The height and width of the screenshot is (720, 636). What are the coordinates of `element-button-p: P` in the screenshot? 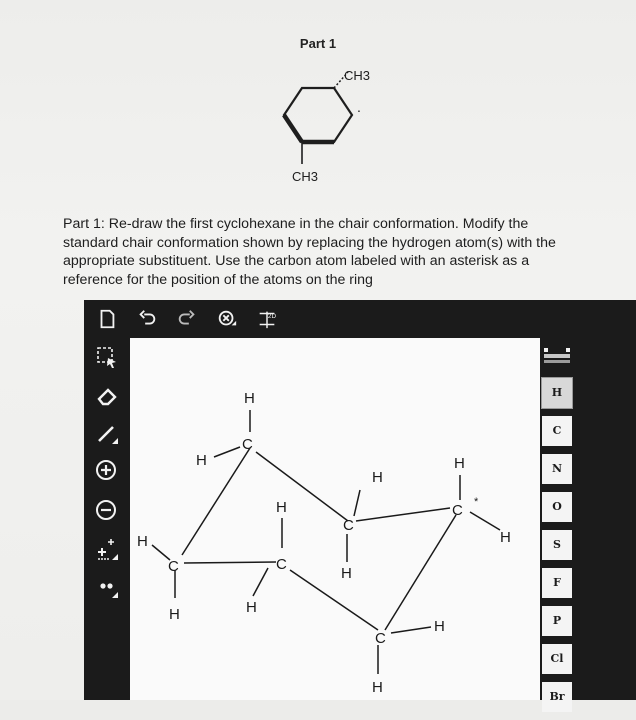 It's located at (557, 621).